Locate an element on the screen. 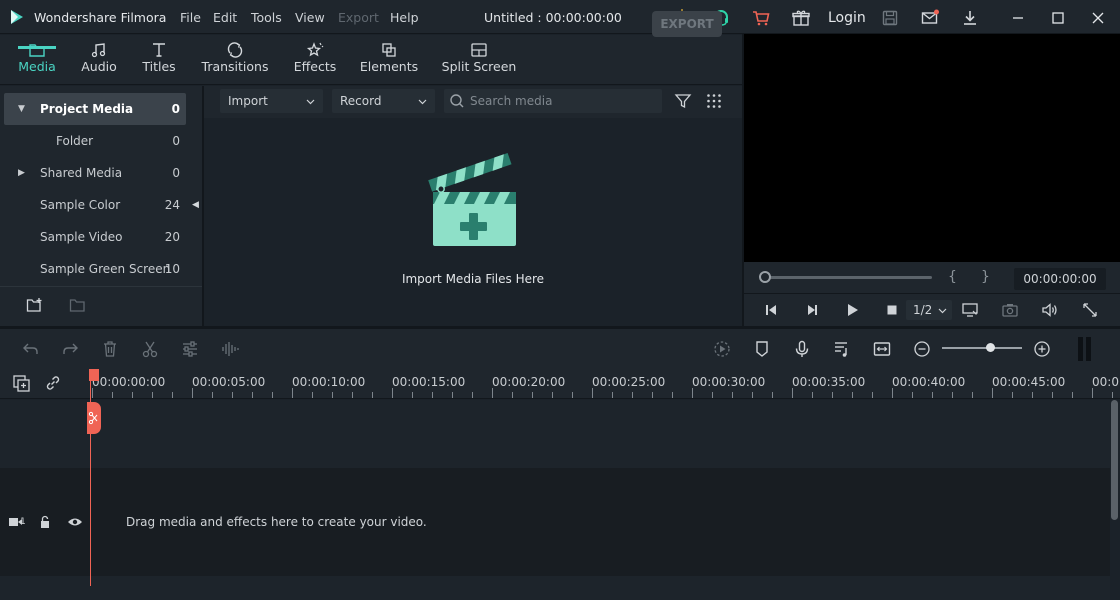 The width and height of the screenshot is (1120, 600). import-dropdown: Import is located at coordinates (271, 101).